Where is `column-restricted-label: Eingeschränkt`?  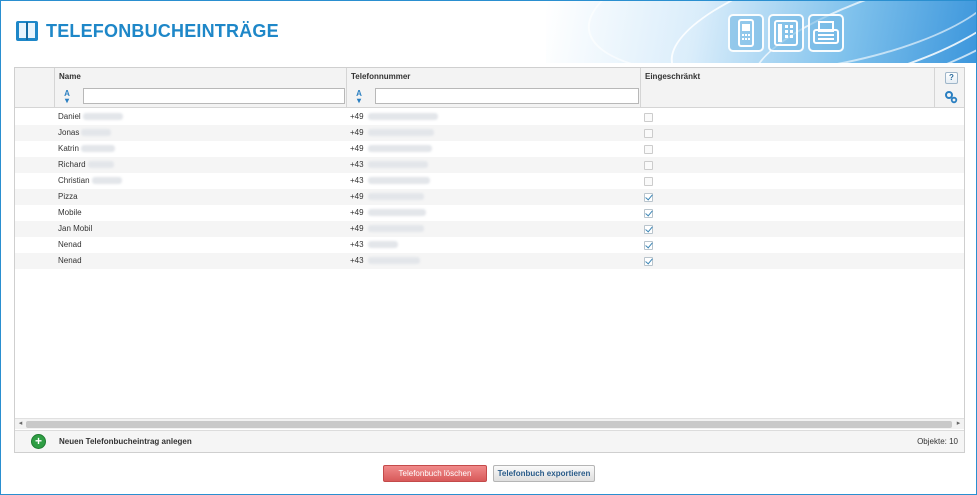
column-restricted-label: Eingeschränkt is located at coordinates (673, 76).